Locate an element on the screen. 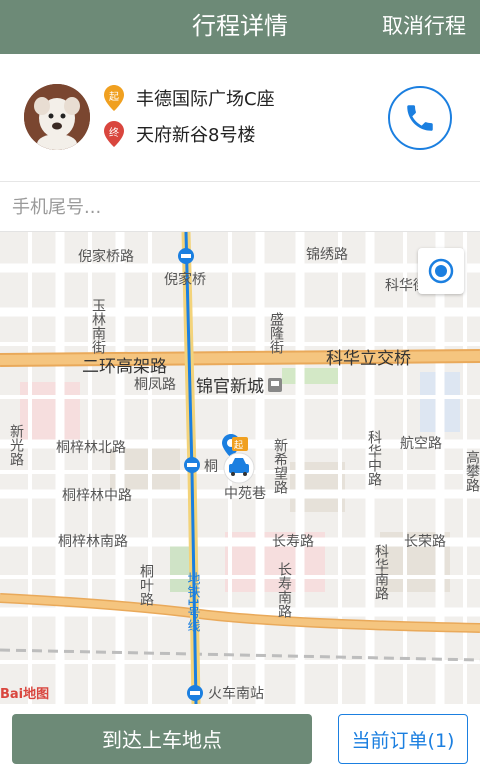 This screenshot has height=767, width=480. svg-text: Bai地图 is located at coordinates (24, 694).